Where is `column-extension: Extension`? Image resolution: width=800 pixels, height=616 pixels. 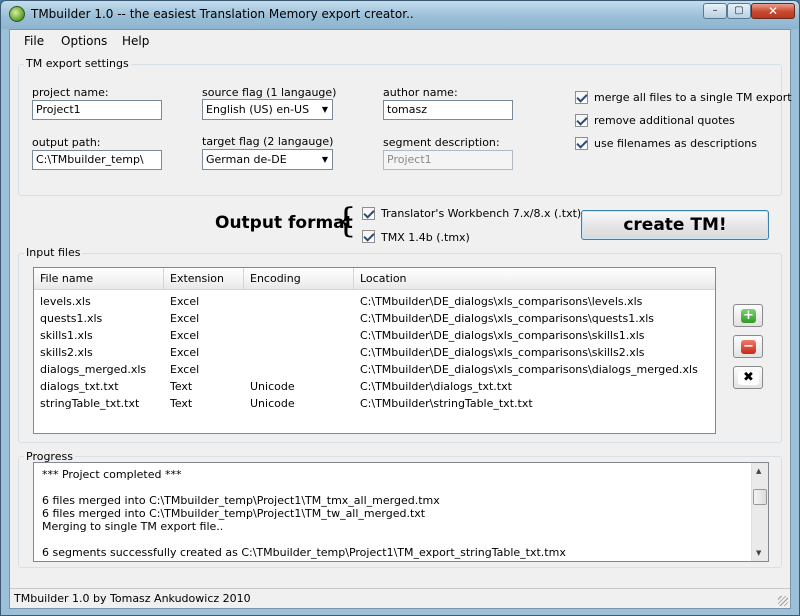
column-extension: Extension is located at coordinates (204, 279).